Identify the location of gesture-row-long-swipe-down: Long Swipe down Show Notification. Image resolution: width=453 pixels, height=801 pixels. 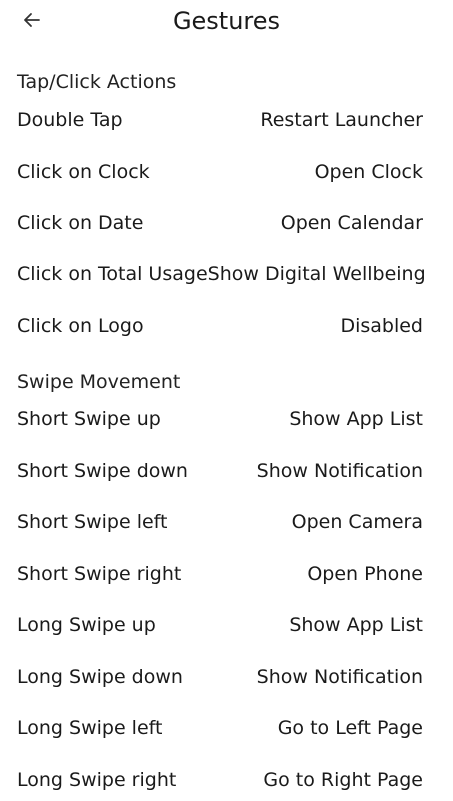
(220, 677).